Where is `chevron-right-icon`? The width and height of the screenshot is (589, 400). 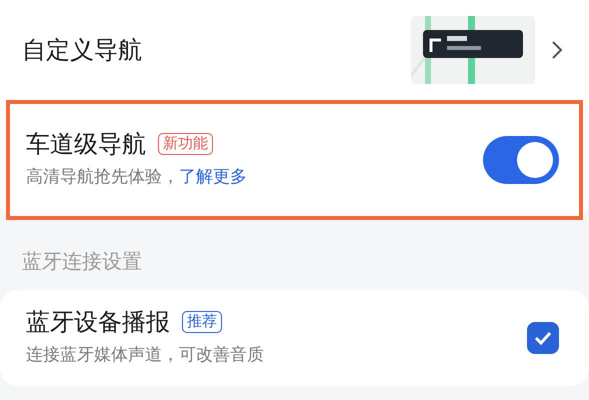 chevron-right-icon is located at coordinates (557, 50).